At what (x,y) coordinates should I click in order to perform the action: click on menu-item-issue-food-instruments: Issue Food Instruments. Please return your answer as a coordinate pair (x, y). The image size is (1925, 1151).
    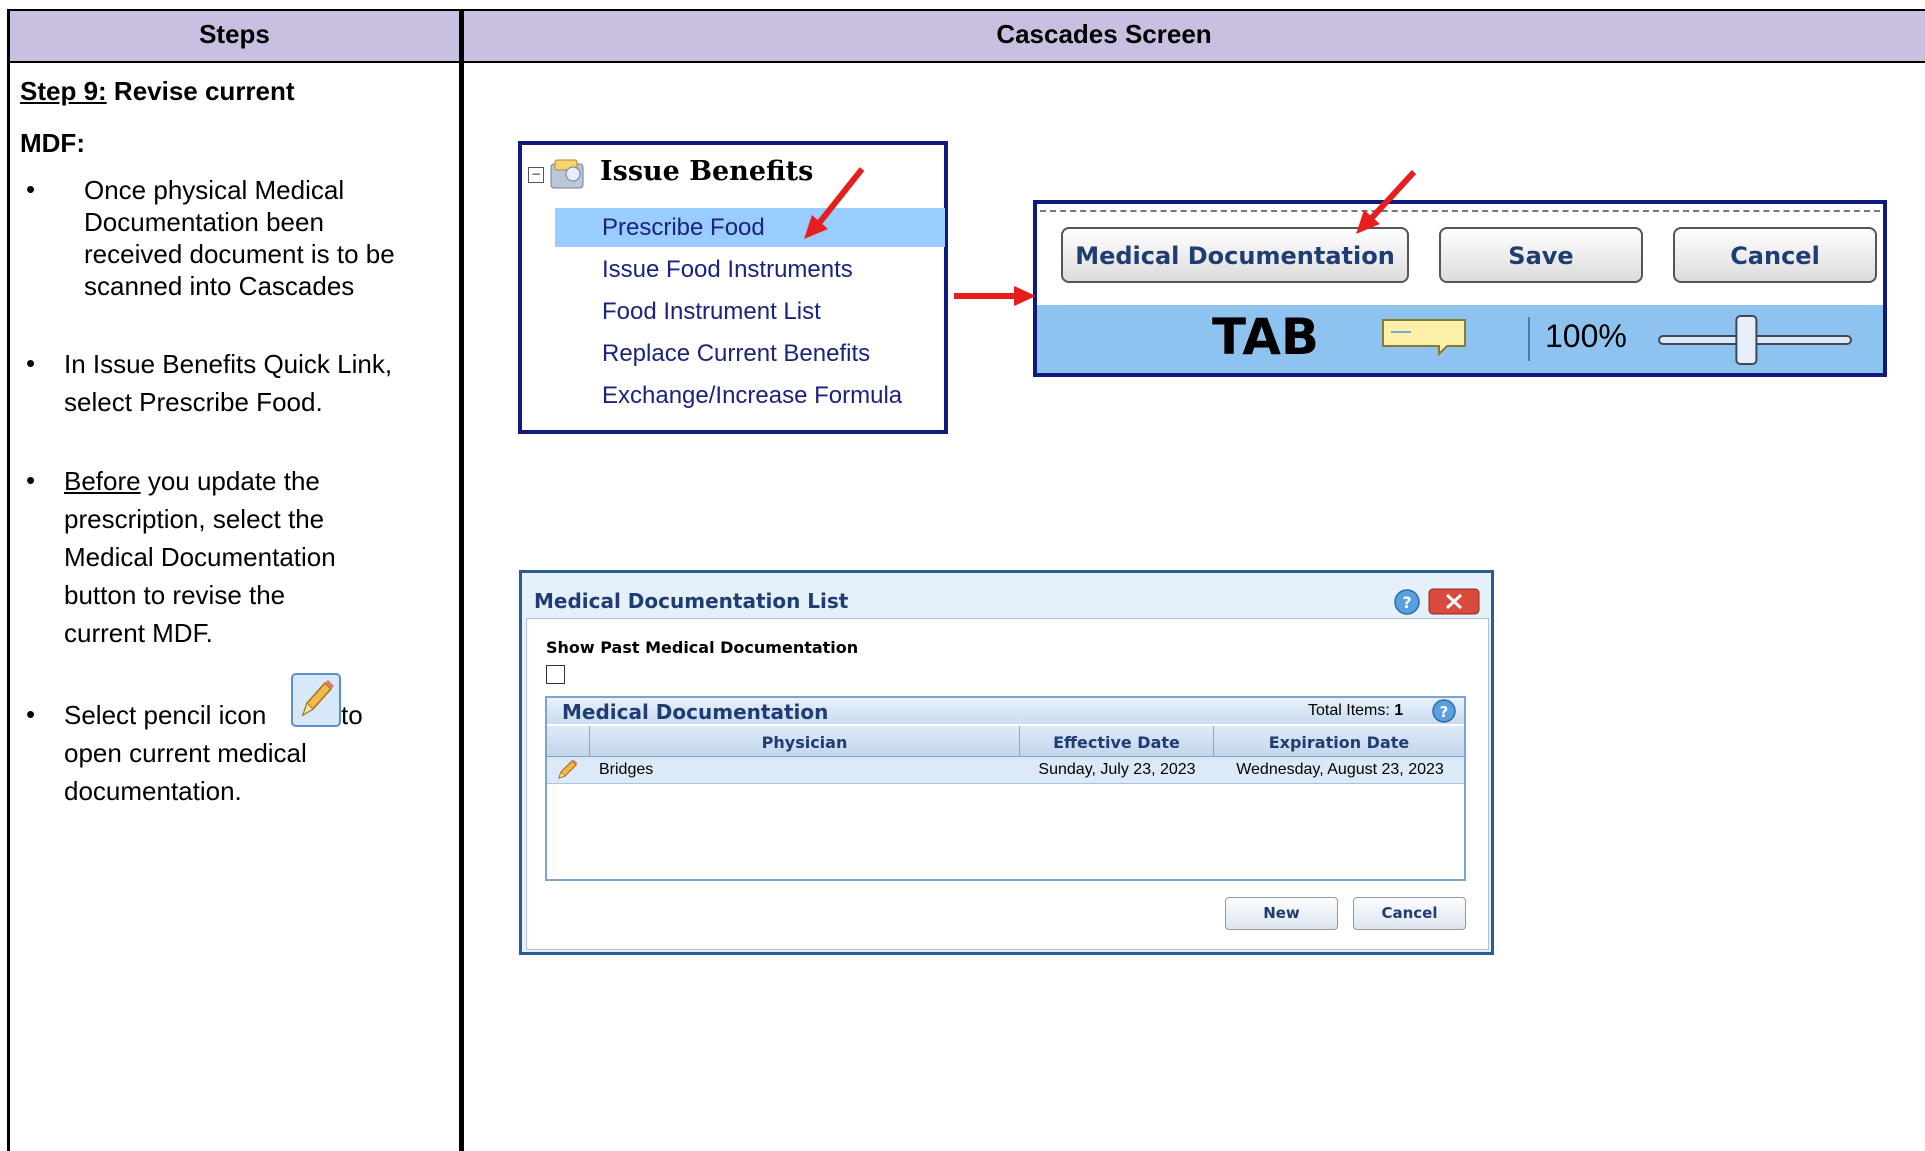
    Looking at the image, I should click on (727, 270).